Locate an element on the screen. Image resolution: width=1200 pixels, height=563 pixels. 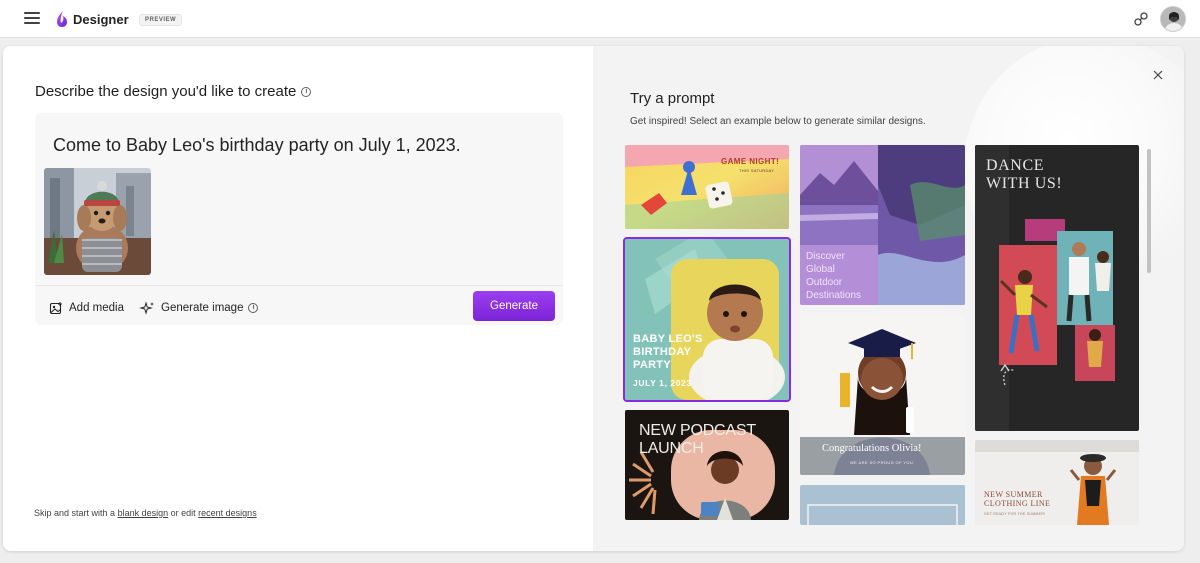
prompt-tile-dance: DANCE WITH US! is located at coordinates (1057, 288).